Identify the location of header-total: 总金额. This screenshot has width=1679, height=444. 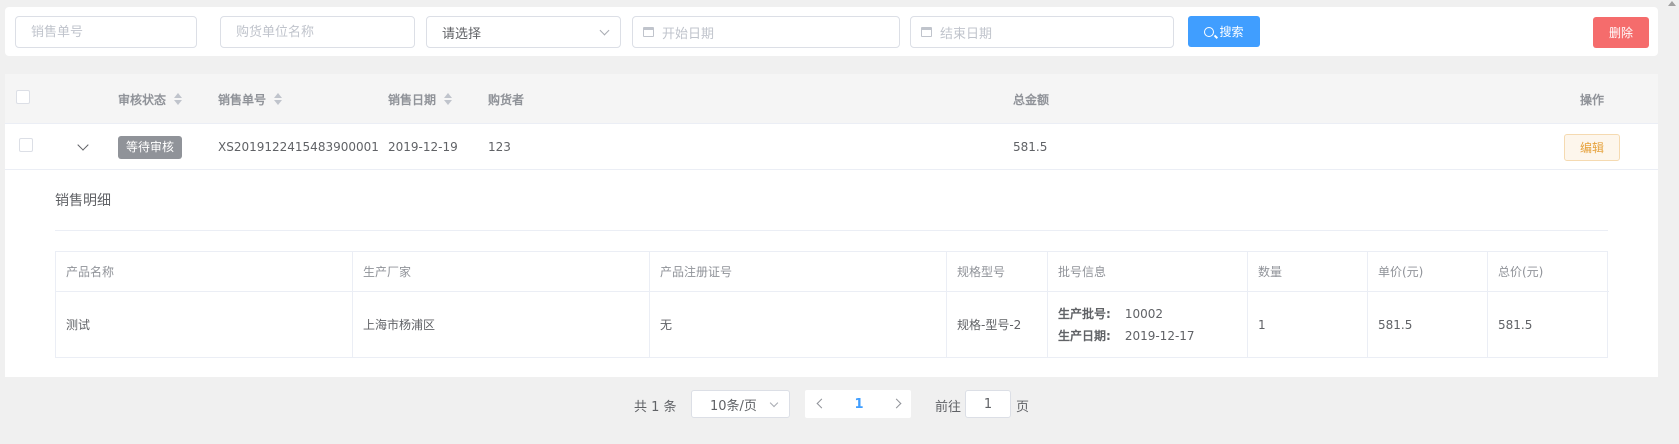
(1031, 99).